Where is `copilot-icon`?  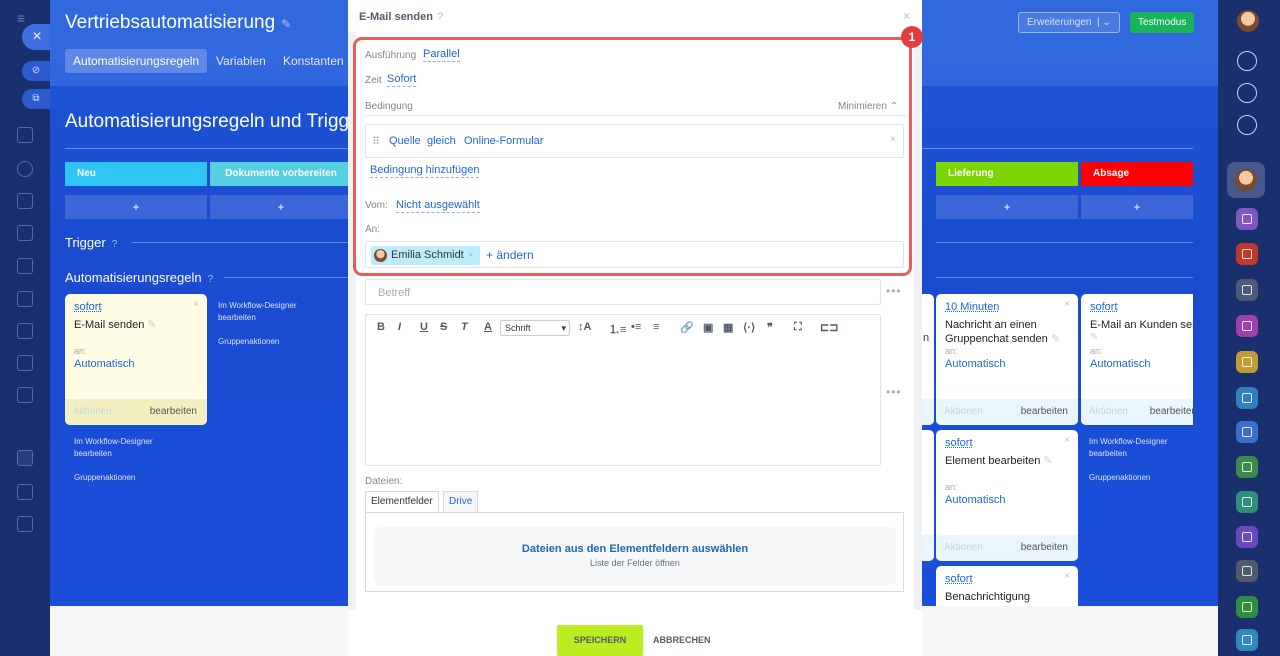
copilot-icon is located at coordinates (1247, 93).